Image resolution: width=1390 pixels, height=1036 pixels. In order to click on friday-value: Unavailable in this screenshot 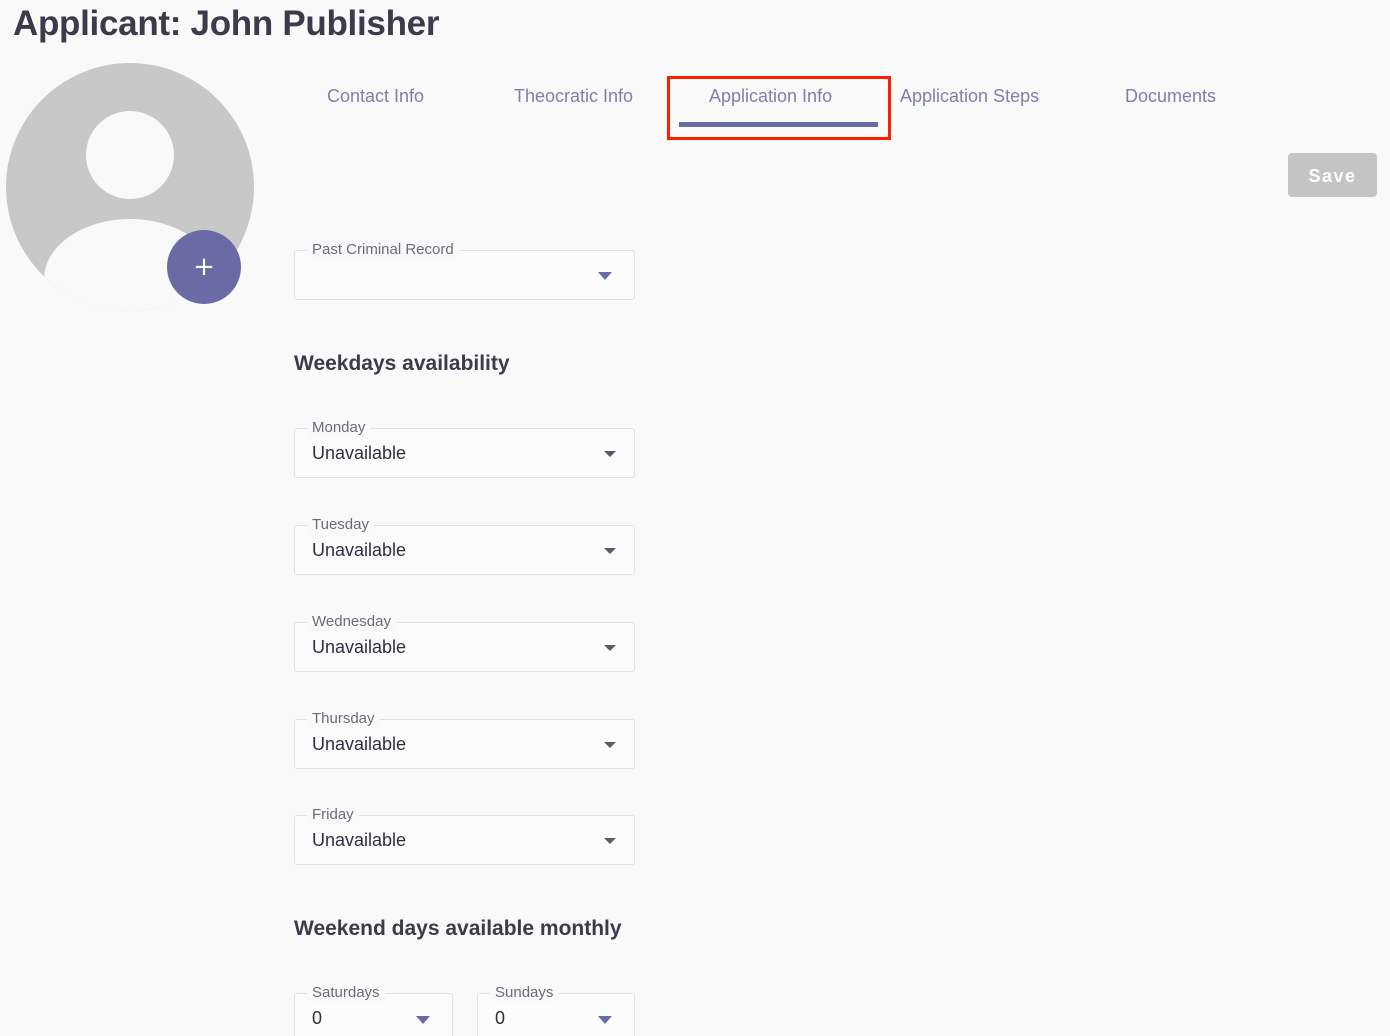, I will do `click(359, 840)`.